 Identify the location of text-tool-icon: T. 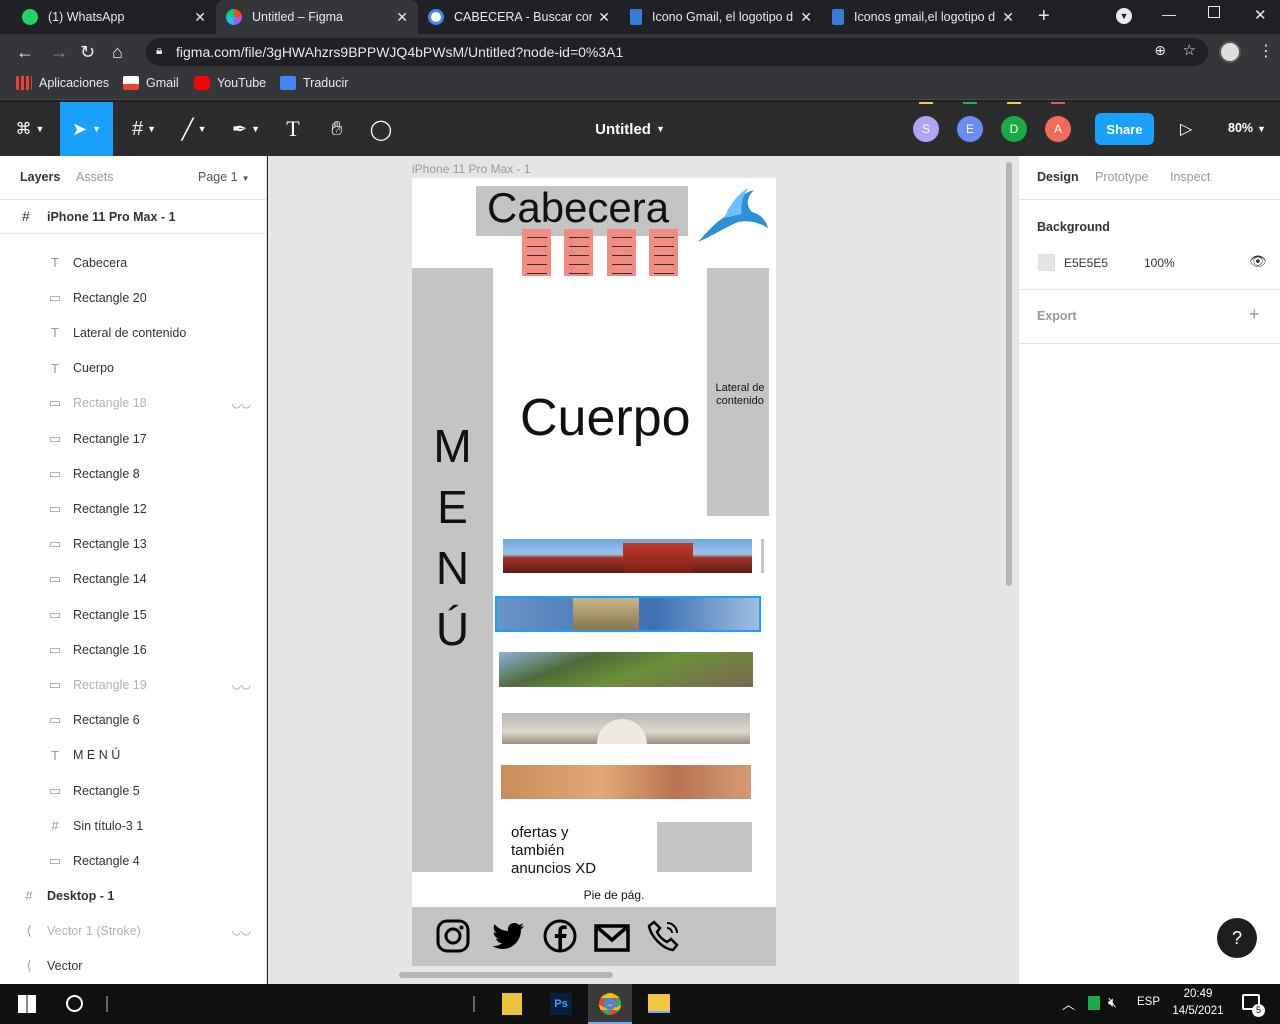
(293, 129).